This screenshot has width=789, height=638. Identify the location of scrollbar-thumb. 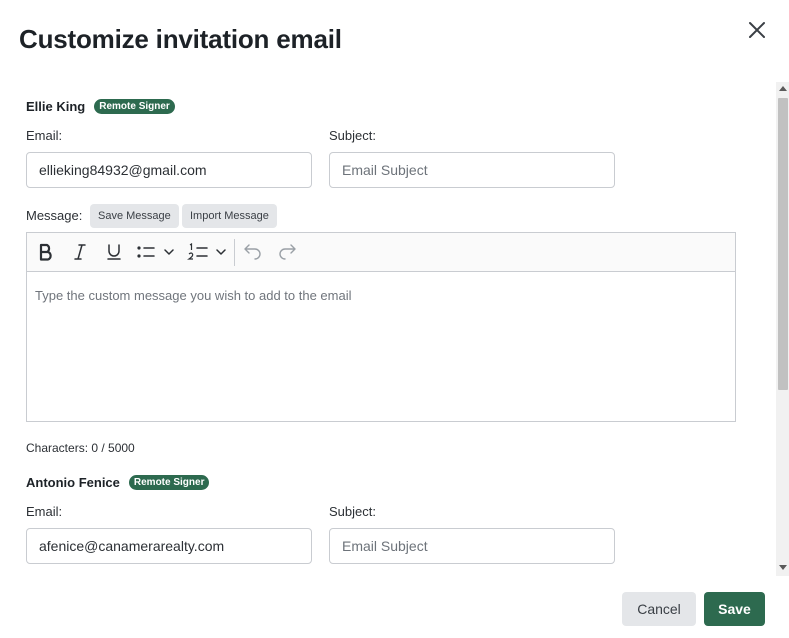
(783, 244).